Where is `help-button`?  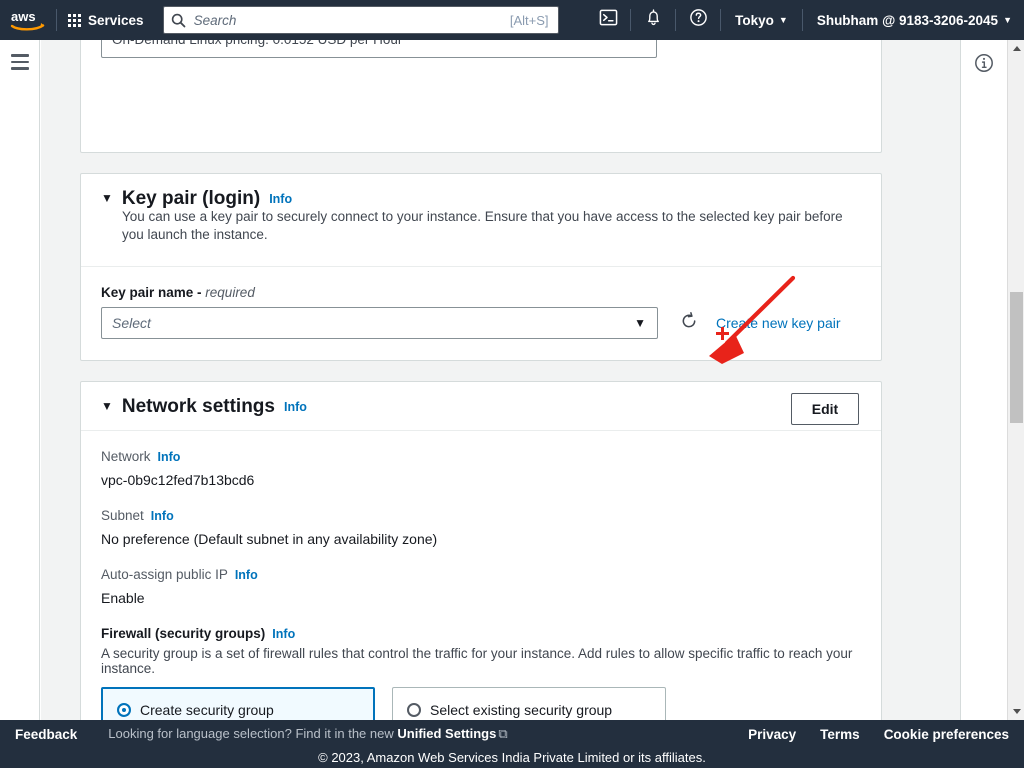
help-button is located at coordinates (698, 20).